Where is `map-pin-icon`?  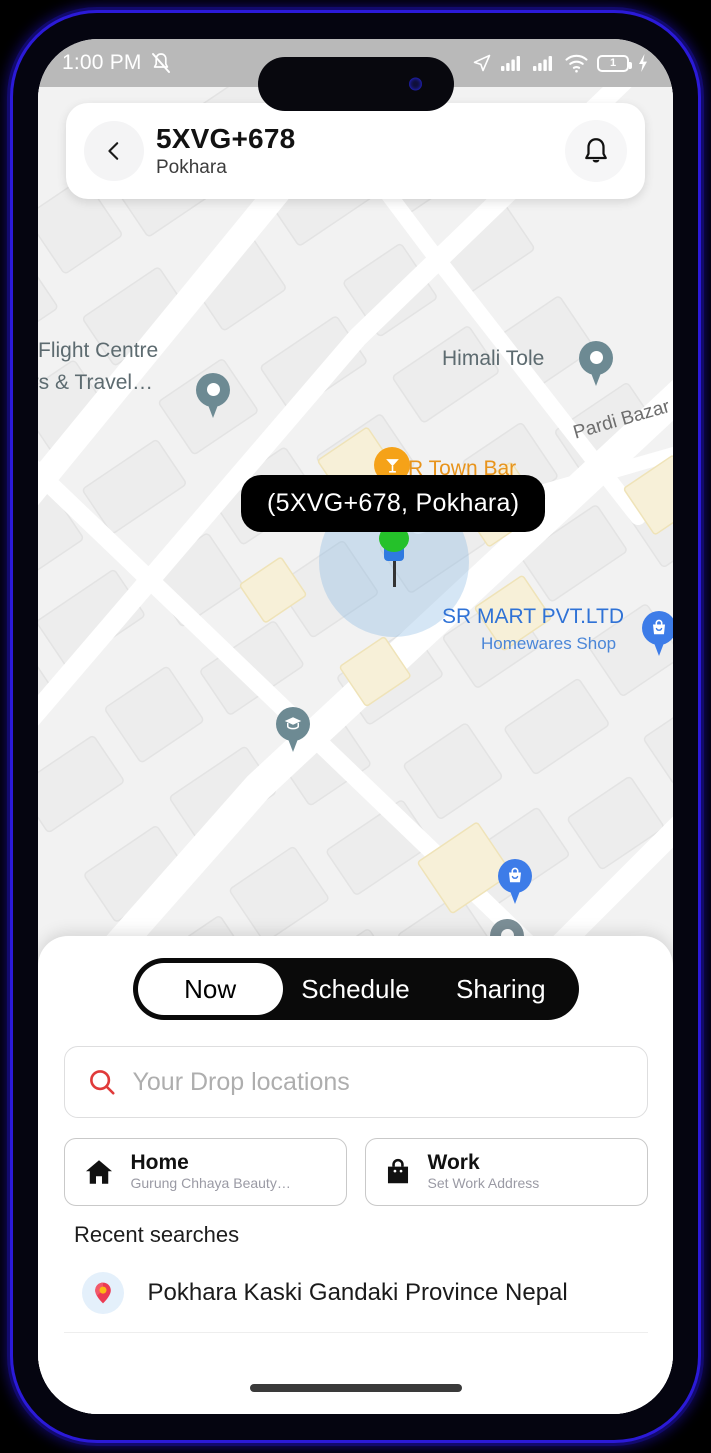 map-pin-icon is located at coordinates (102, 1293).